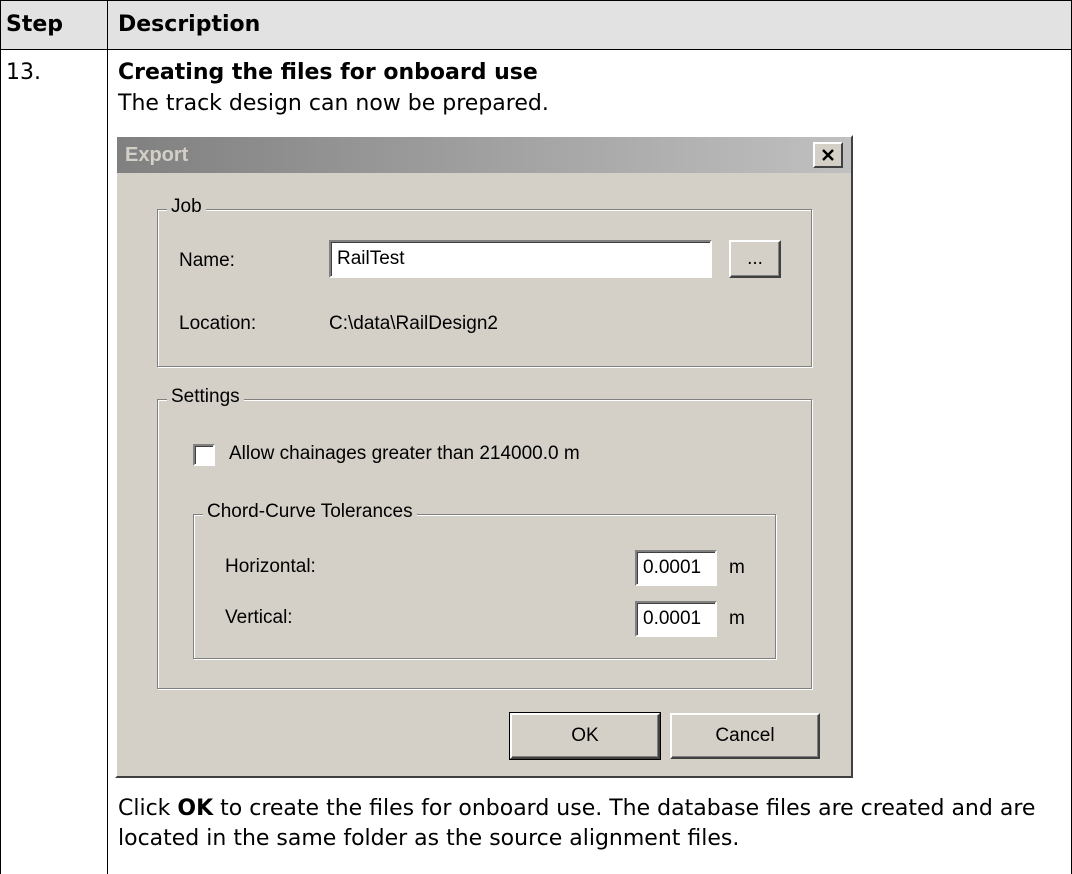  Describe the element at coordinates (745, 736) in the screenshot. I see `cancel-button: Cancel` at that location.